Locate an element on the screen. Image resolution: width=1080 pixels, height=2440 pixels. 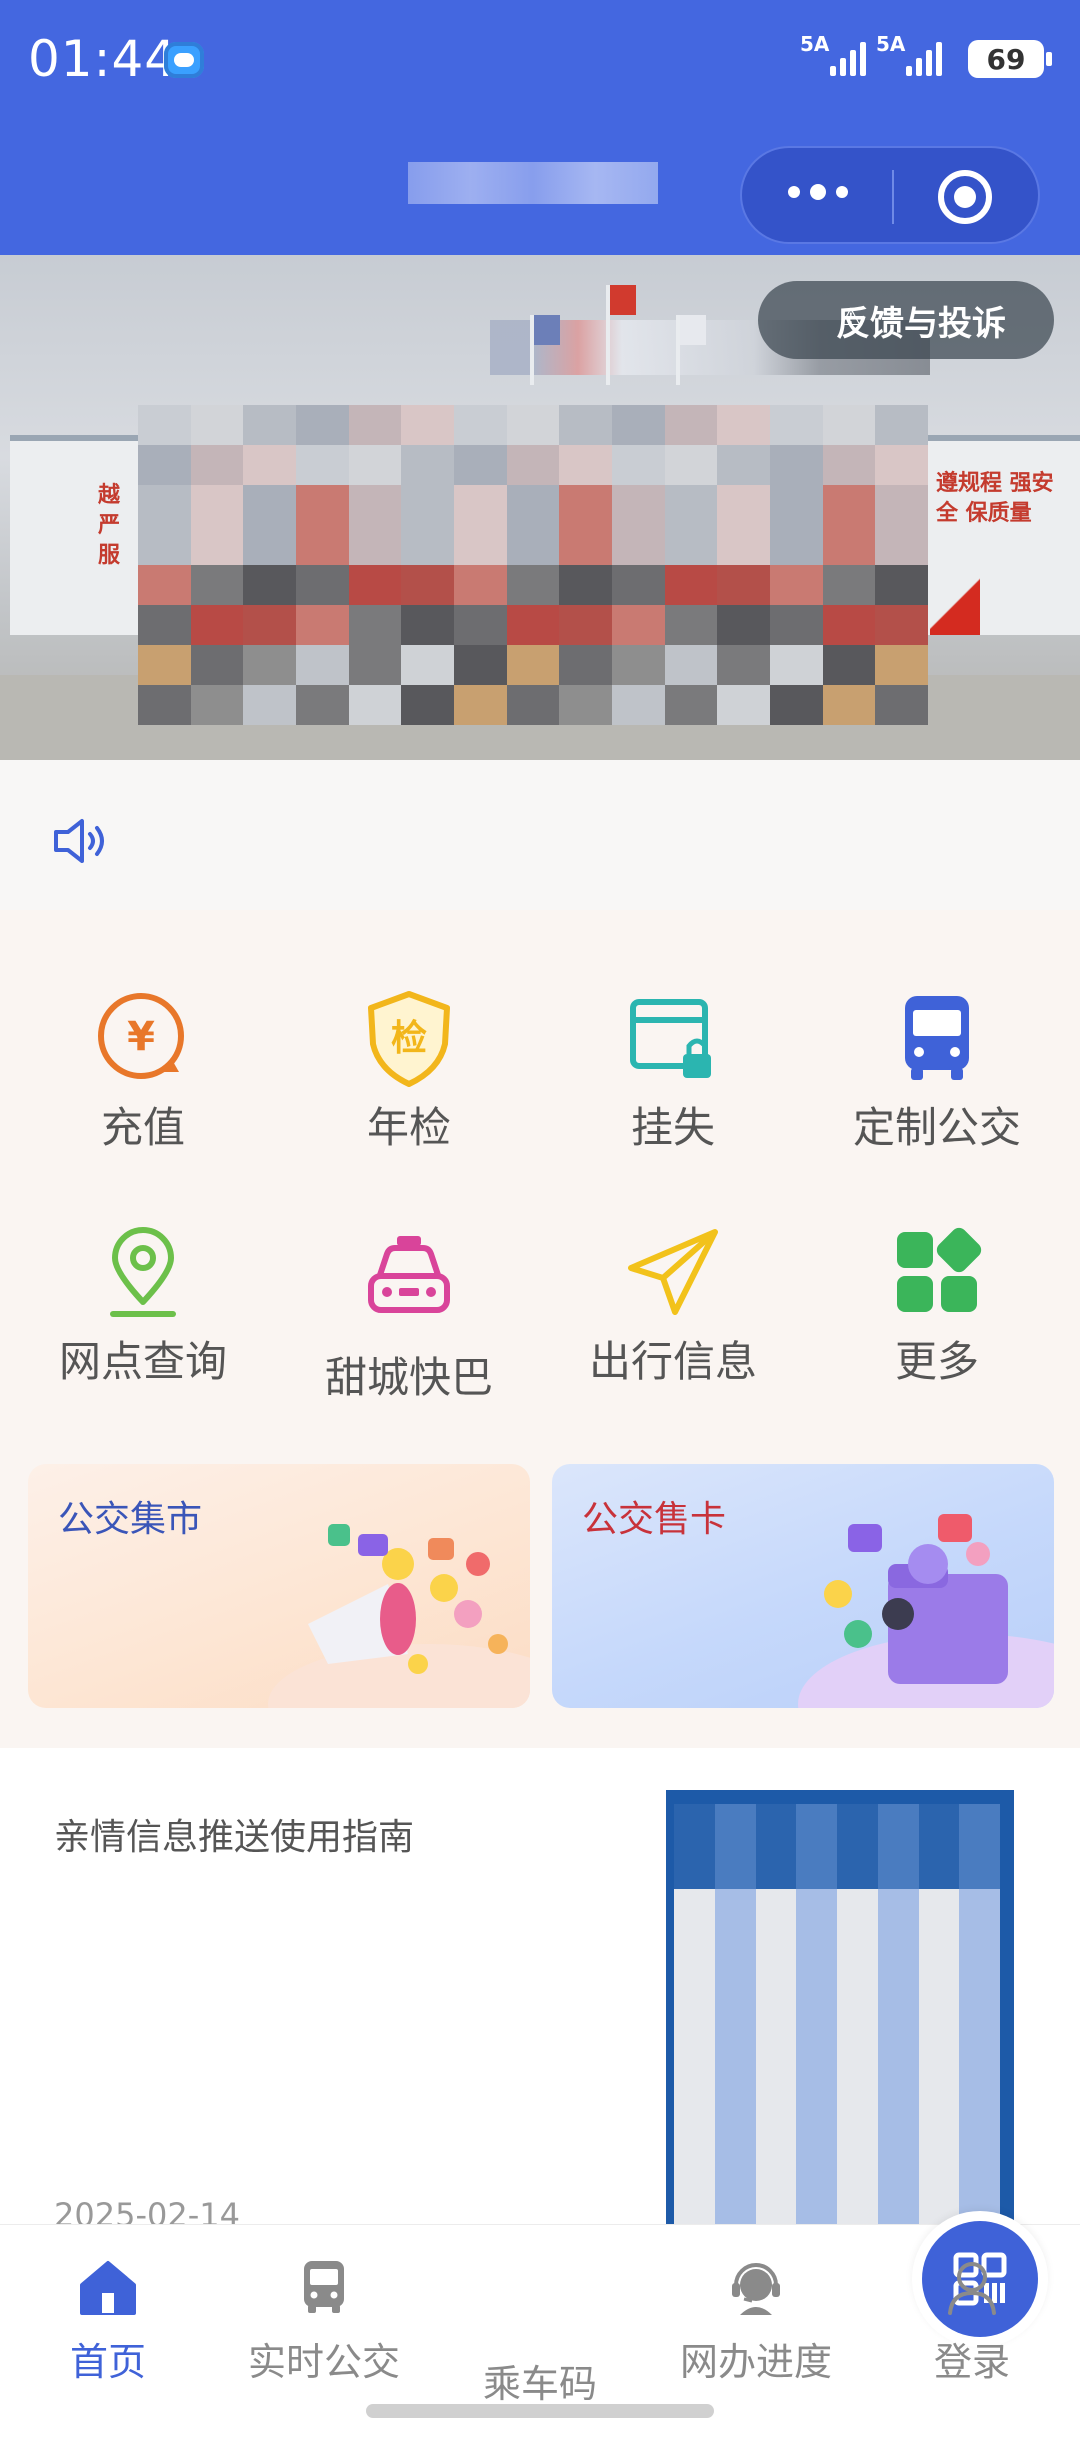
yen-recharge-icon: ¥ is located at coordinates (141, 1036).